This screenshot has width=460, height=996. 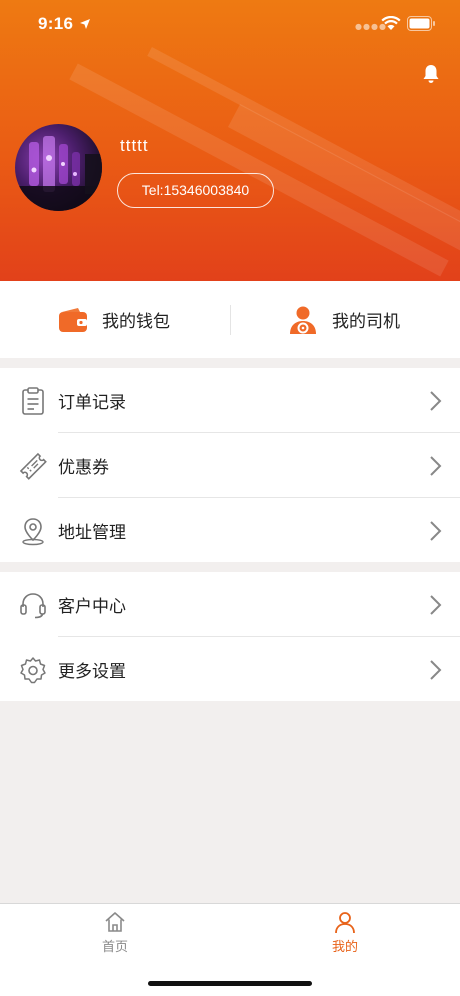 What do you see at coordinates (33, 401) in the screenshot?
I see `clipboard-icon` at bounding box center [33, 401].